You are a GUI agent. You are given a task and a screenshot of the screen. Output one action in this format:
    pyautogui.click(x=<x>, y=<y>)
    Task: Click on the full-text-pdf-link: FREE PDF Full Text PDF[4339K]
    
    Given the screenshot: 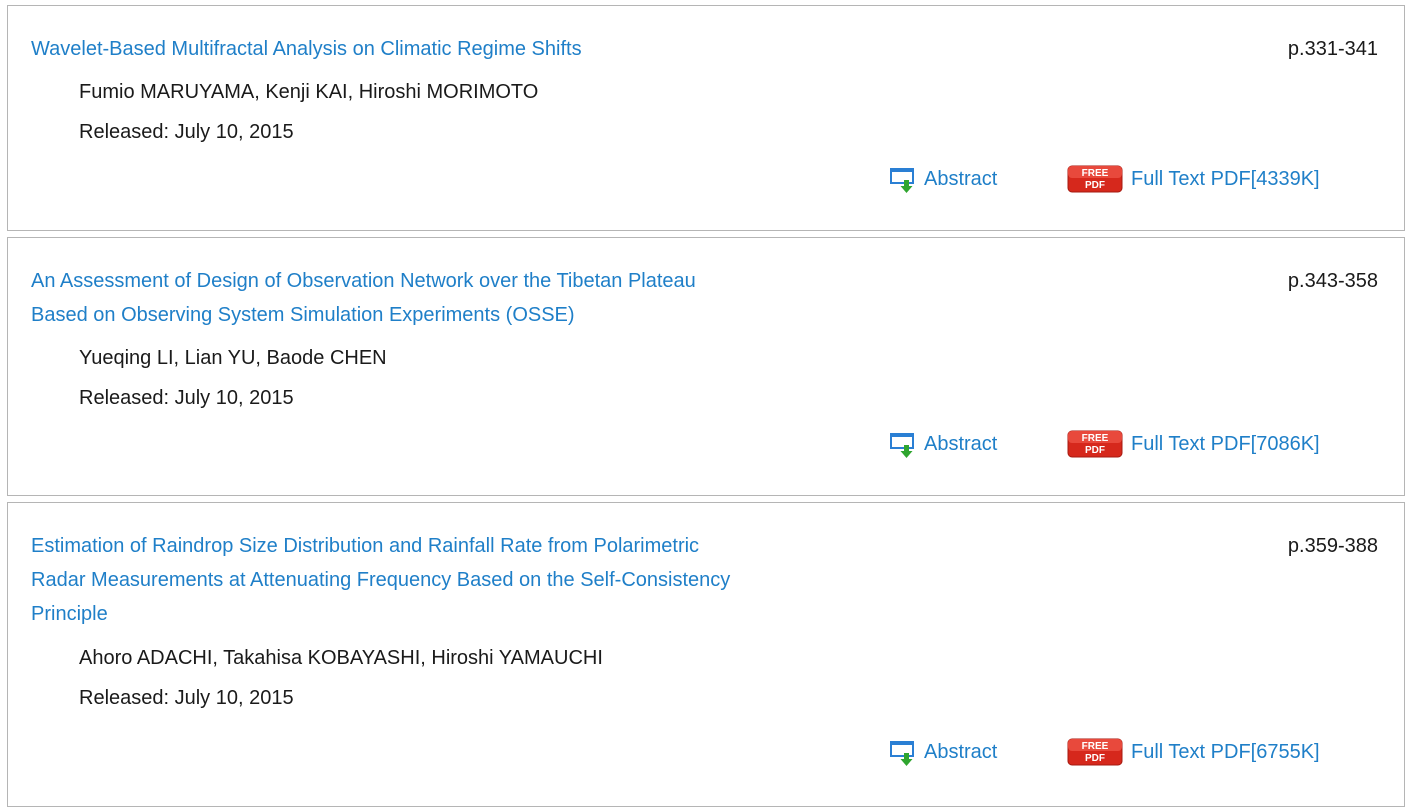 What is the action you would take?
    pyautogui.click(x=1193, y=179)
    